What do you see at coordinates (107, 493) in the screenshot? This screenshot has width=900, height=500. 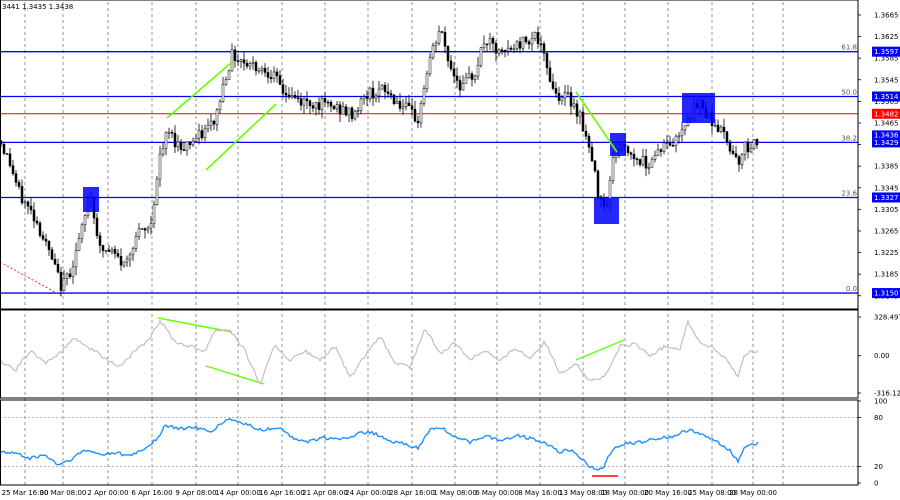 I see `x-tick-label: 2 Apr 00:00` at bounding box center [107, 493].